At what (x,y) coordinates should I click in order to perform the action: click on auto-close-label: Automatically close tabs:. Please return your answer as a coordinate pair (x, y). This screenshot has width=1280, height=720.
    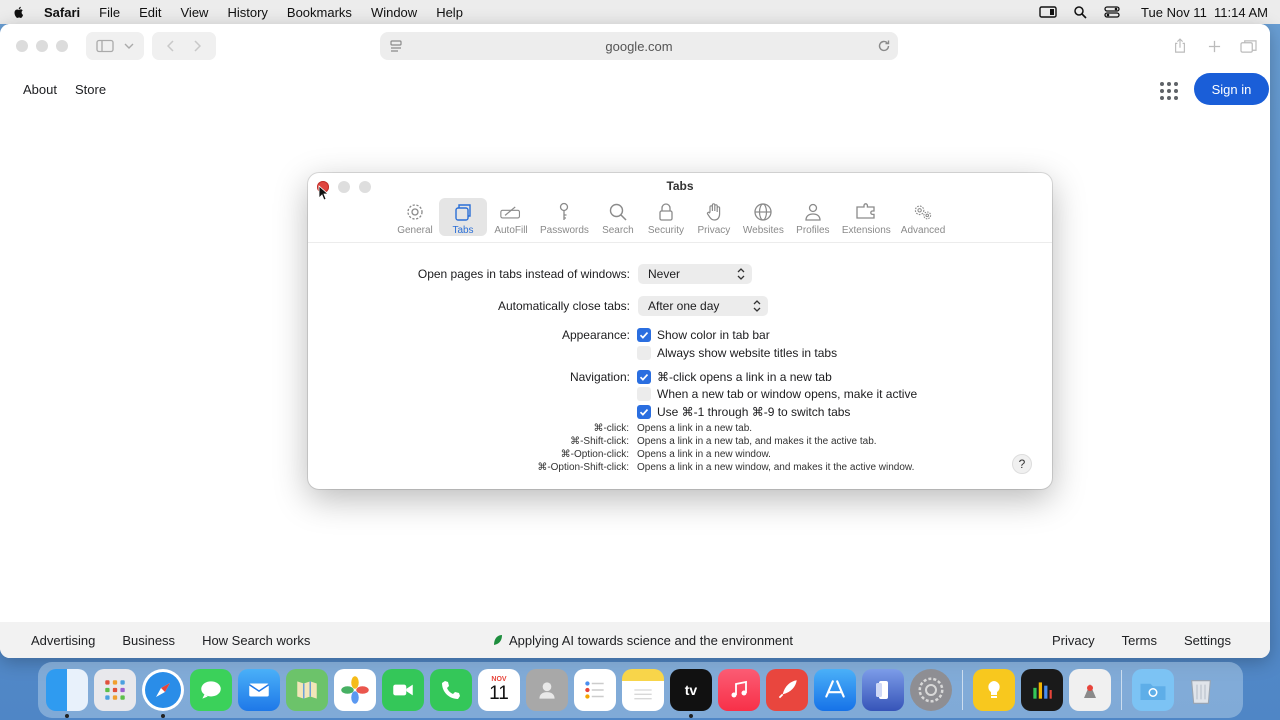
    Looking at the image, I should click on (563, 306).